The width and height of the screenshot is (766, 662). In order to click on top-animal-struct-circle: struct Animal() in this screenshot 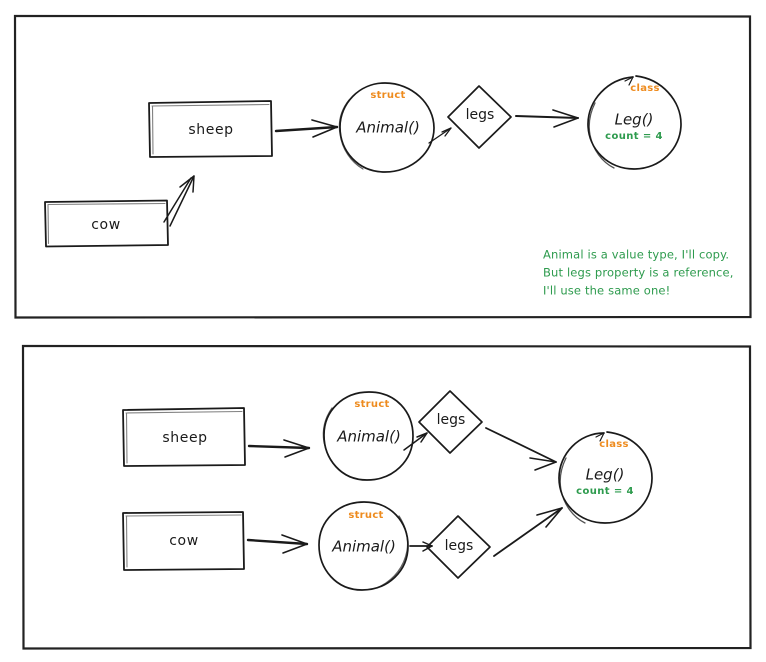, I will do `click(386, 127)`.